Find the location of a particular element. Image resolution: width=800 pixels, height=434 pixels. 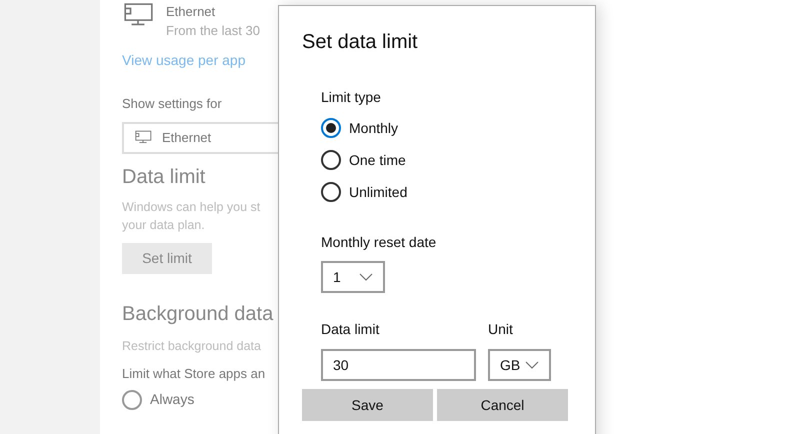

section-heading: Background data is located at coordinates (198, 314).